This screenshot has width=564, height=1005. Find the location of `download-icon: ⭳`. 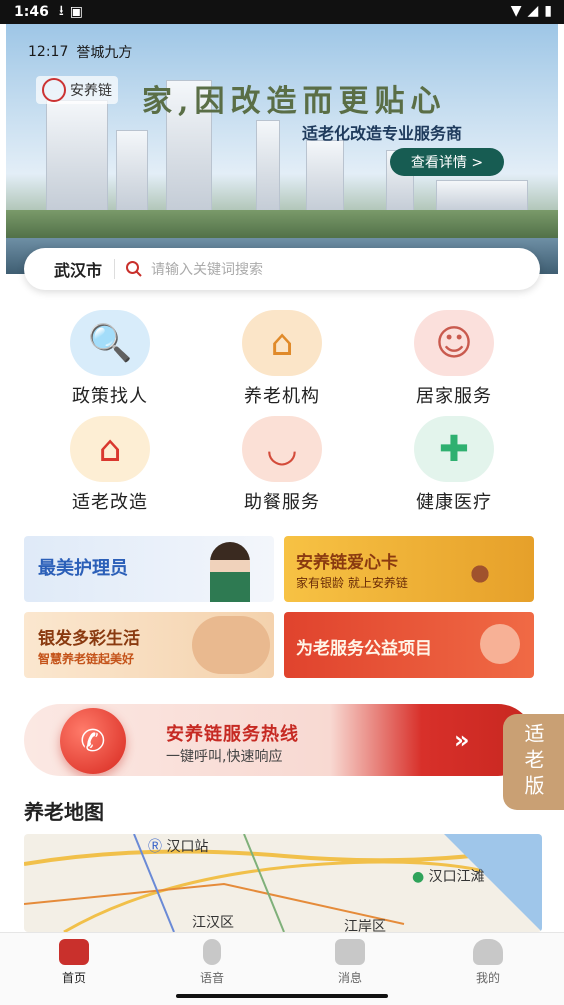

download-icon: ⭳ is located at coordinates (61, 11).